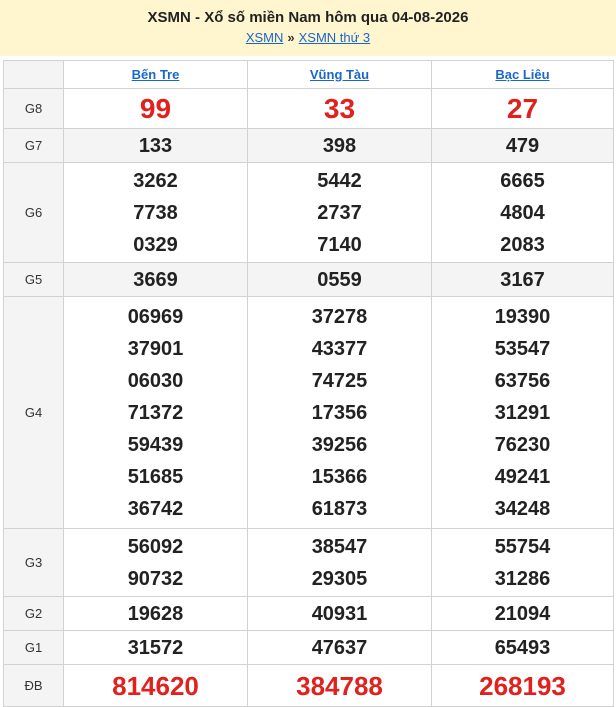 Image resolution: width=616 pixels, height=707 pixels. I want to click on prize-label: G6, so click(33, 212).